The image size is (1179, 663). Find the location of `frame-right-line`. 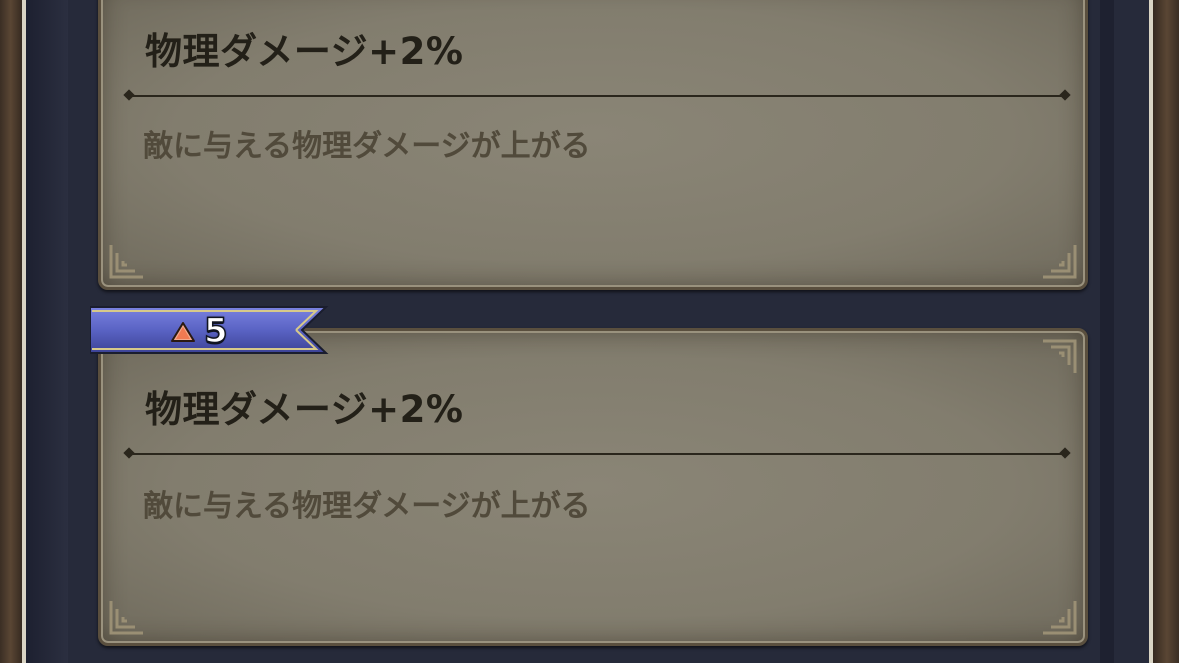

frame-right-line is located at coordinates (1151, 331).